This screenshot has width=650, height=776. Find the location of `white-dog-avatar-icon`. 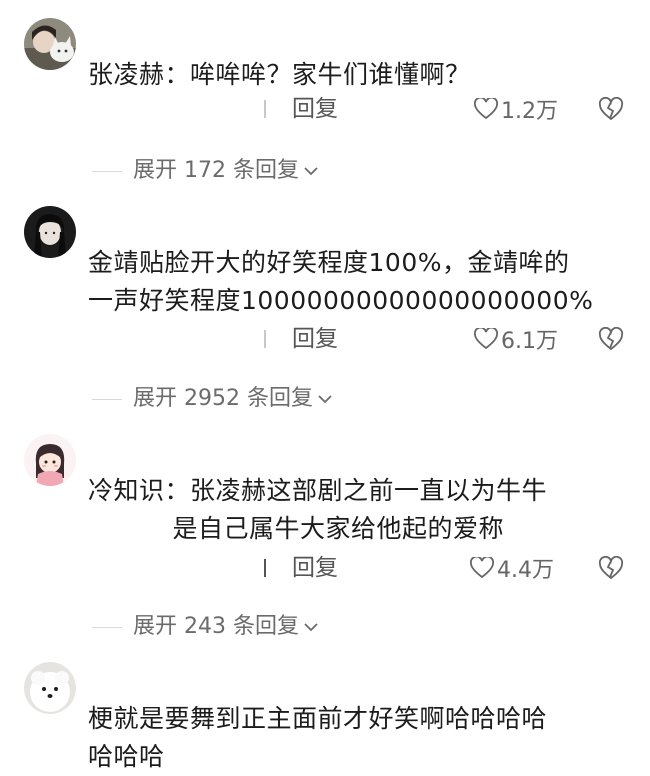

white-dog-avatar-icon is located at coordinates (50, 688).